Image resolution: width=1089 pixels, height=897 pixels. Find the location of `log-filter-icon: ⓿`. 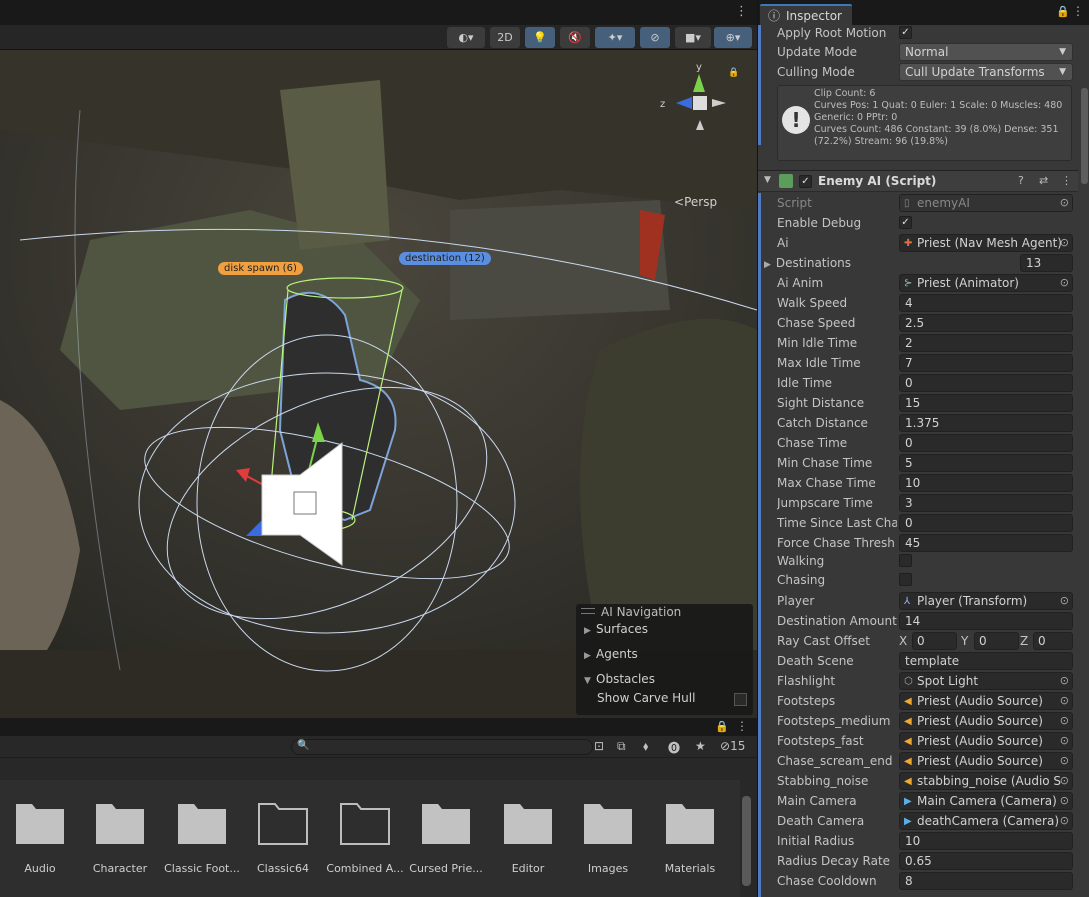

log-filter-icon: ⓿ is located at coordinates (674, 747).